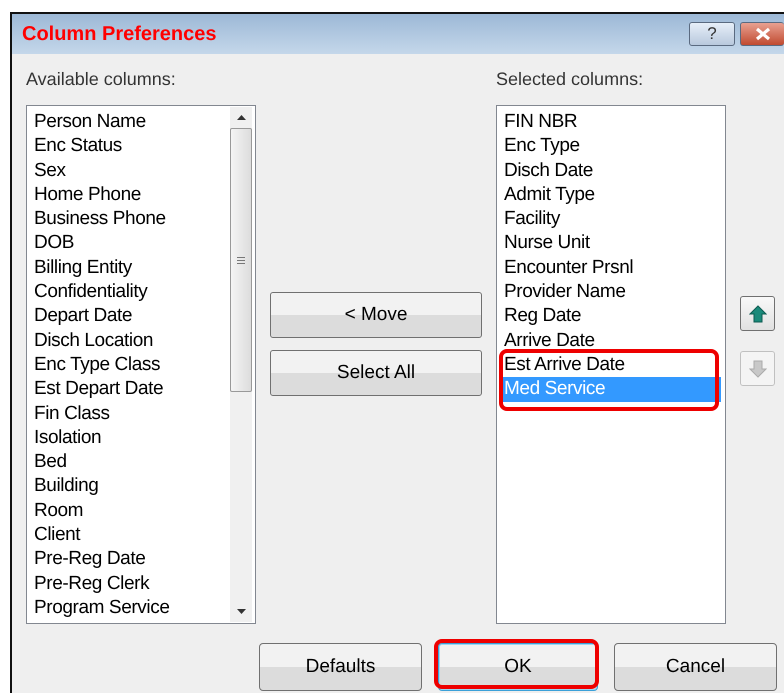  Describe the element at coordinates (614, 243) in the screenshot. I see `list-item: Nurse Unit` at that location.